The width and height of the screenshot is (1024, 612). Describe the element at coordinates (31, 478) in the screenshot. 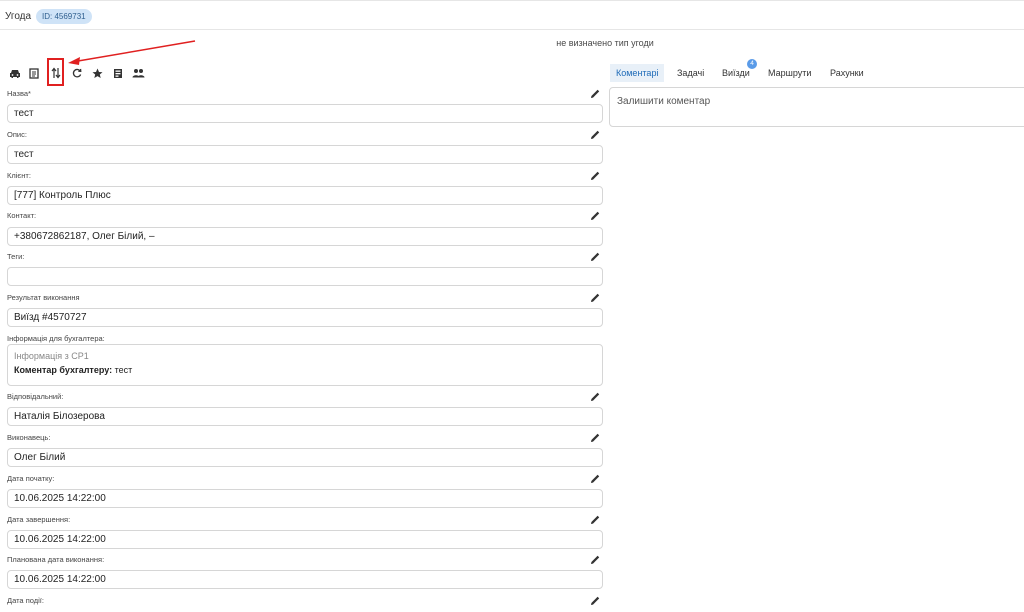

I see `field-label: Дата початку:` at that location.